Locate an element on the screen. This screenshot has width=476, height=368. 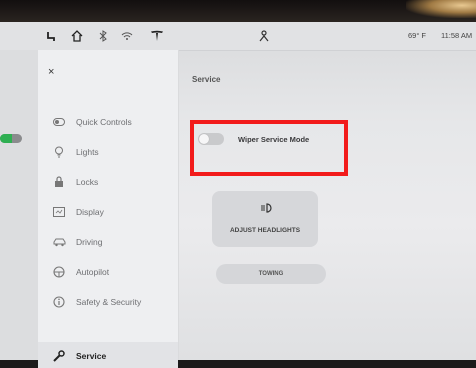
sidebar-item-driving: Driving is located at coordinates (77, 242).